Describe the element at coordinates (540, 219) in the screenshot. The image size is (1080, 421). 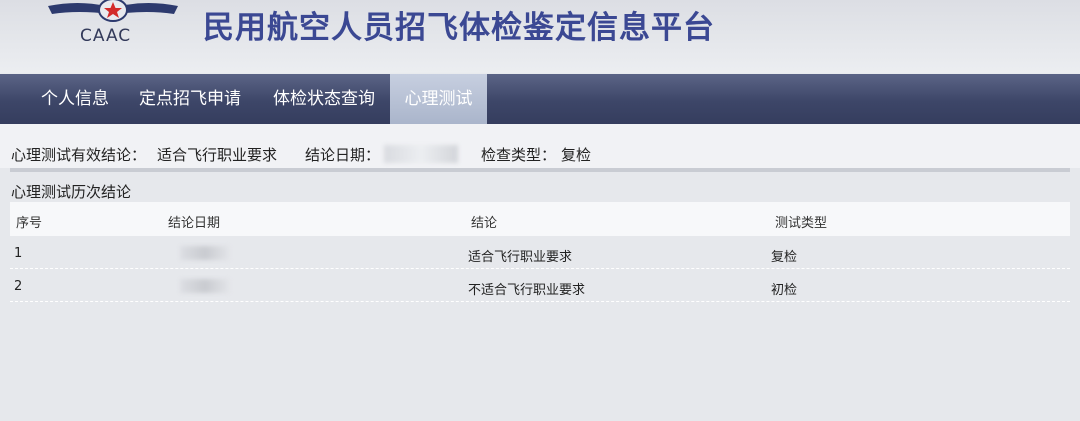
I see `table-header: 序号 结论日期 结论 测试类型` at that location.